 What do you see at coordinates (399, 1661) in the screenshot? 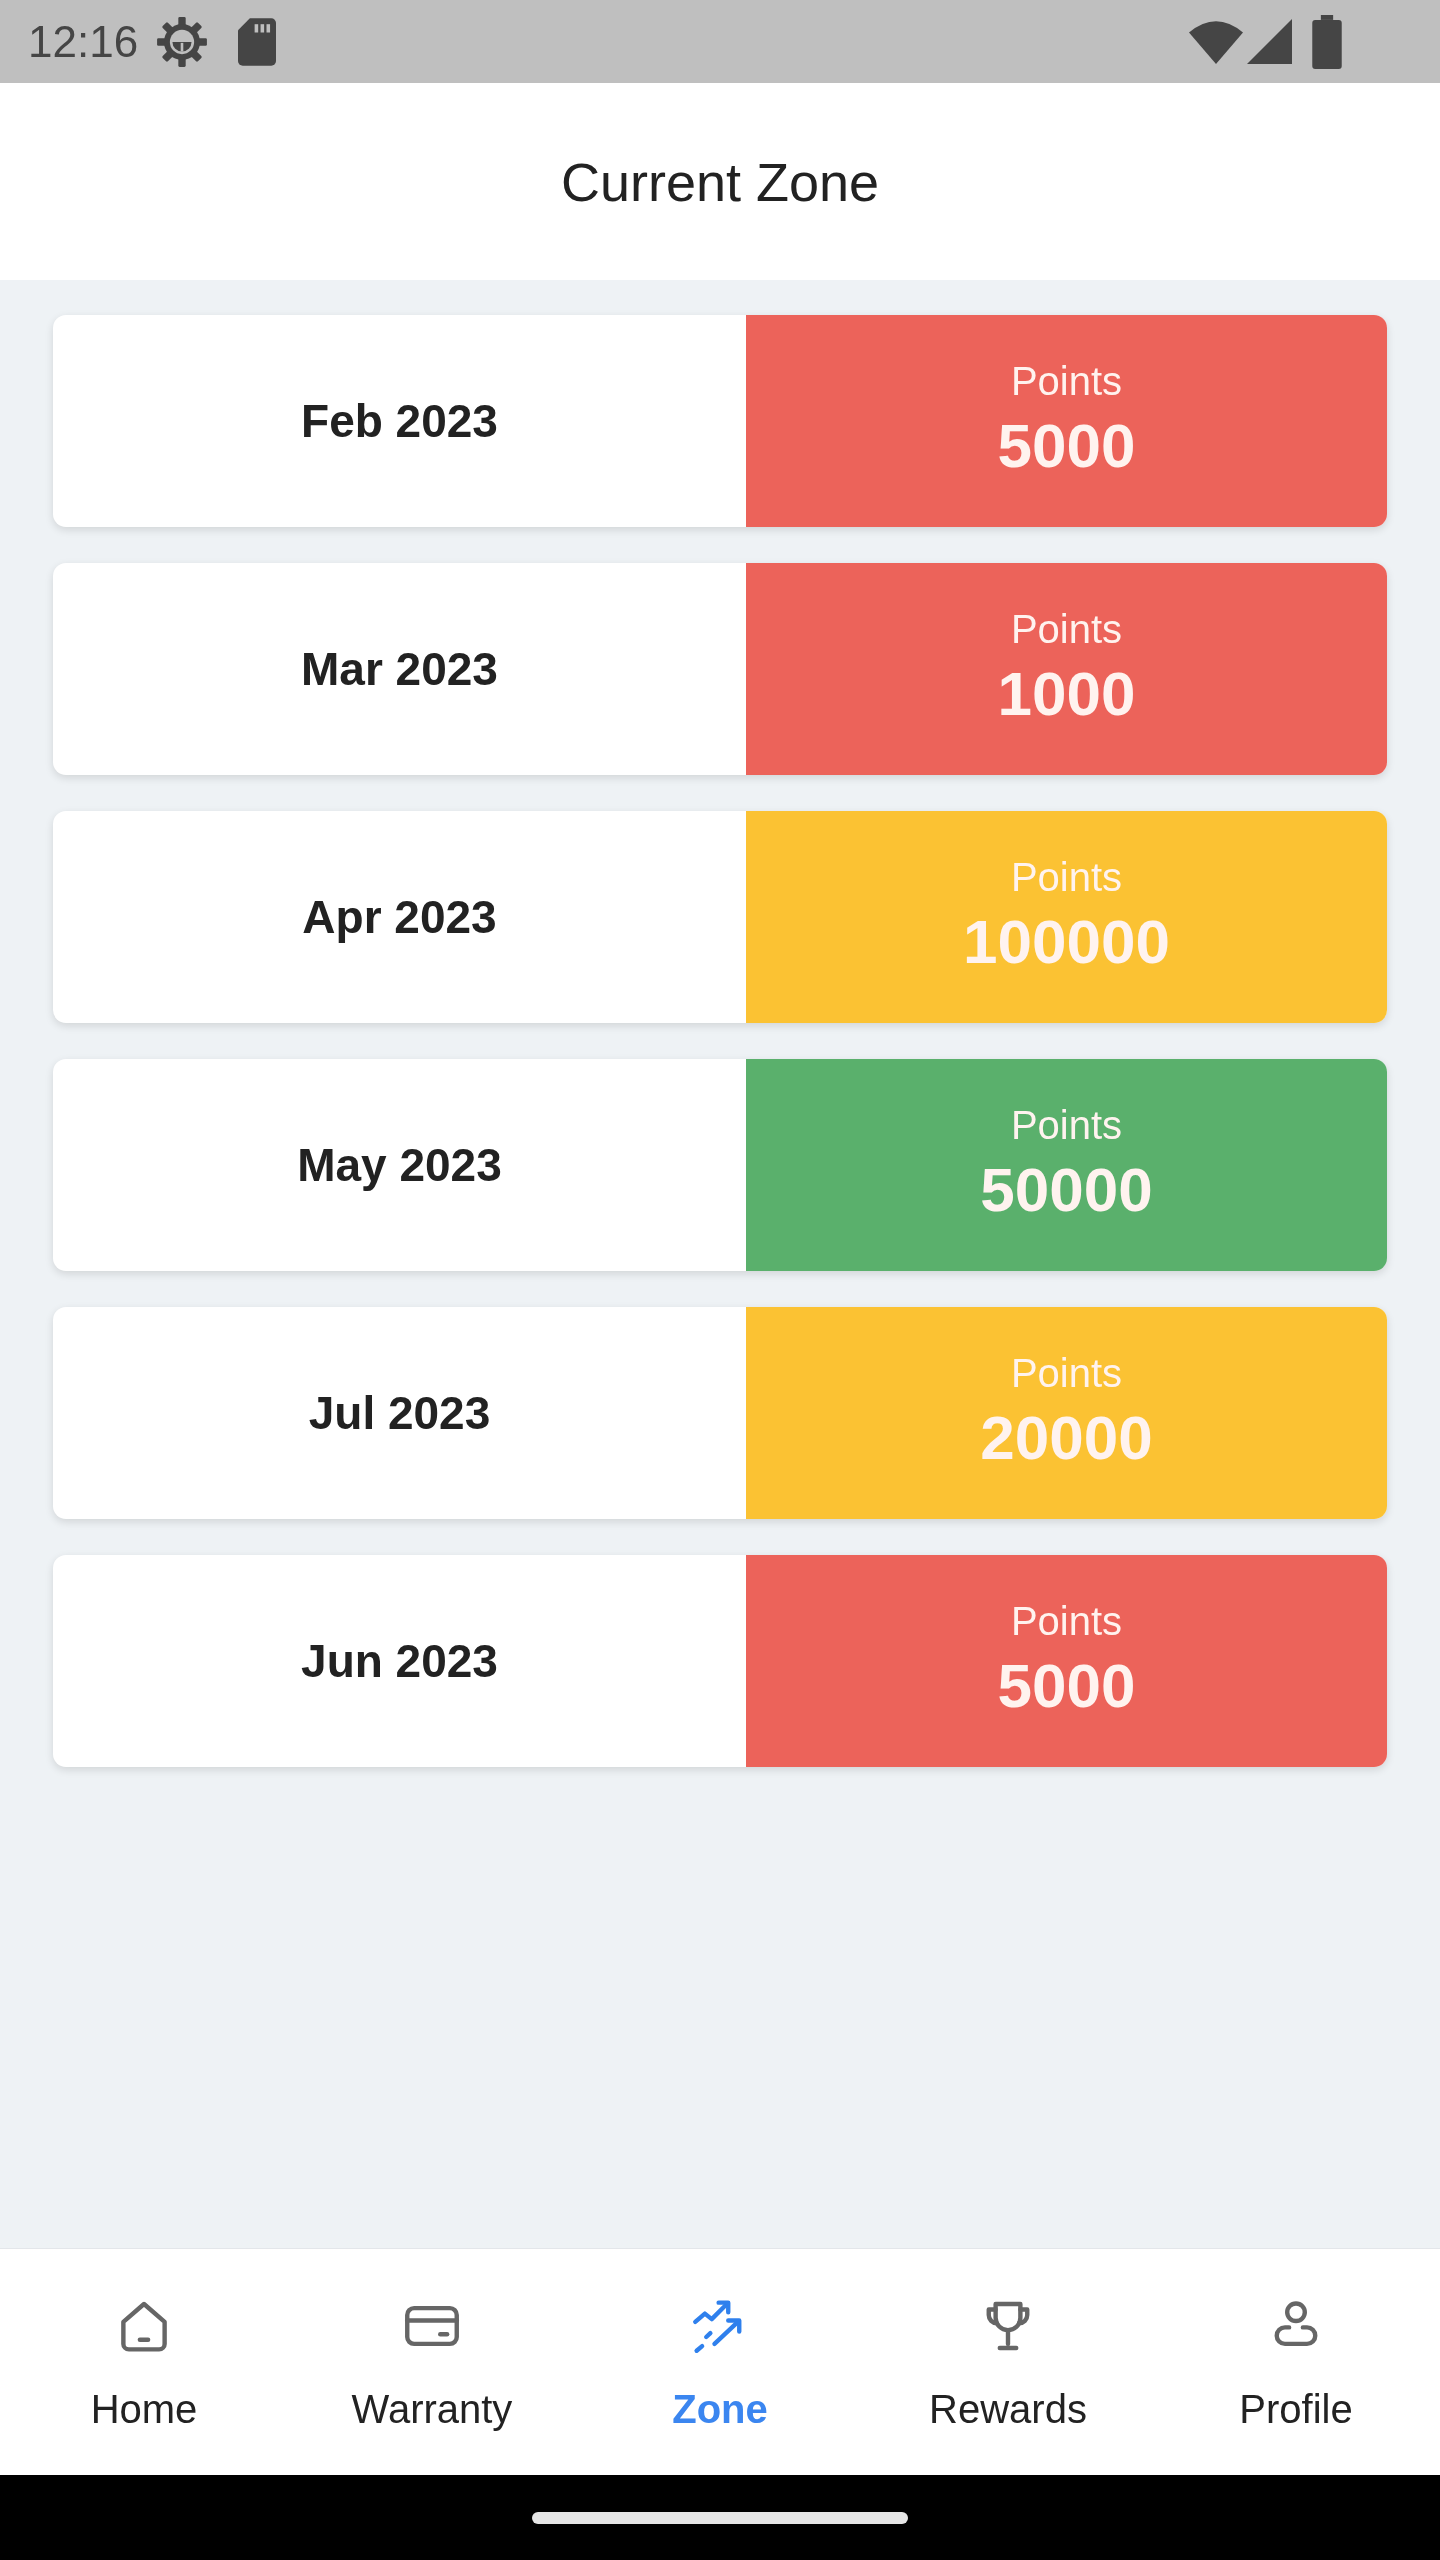
I see `month-label: Jun 2023` at bounding box center [399, 1661].